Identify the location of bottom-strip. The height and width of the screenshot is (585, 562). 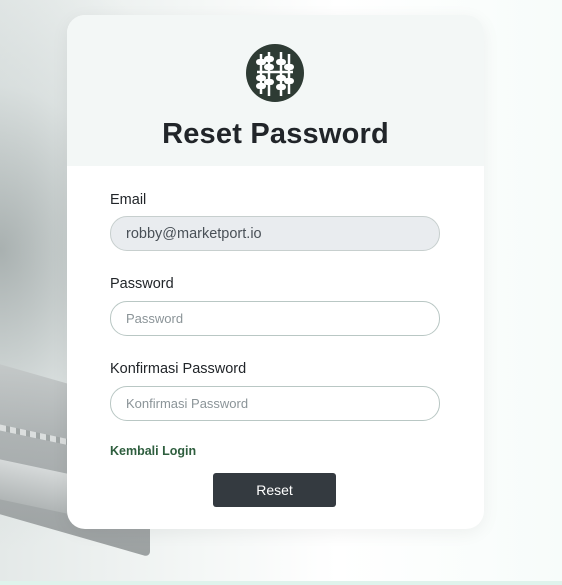
(281, 583).